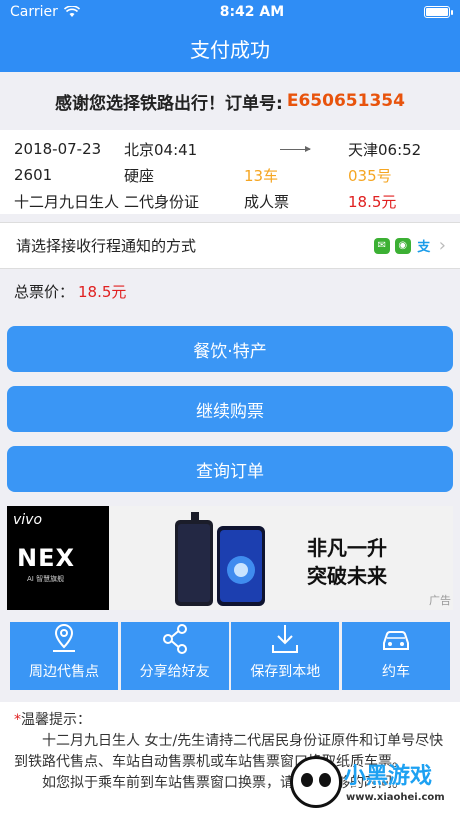 Image resolution: width=460 pixels, height=818 pixels. I want to click on ticket-row-route: 2018-07-23 北京04:41 天津06:52, so click(230, 149).